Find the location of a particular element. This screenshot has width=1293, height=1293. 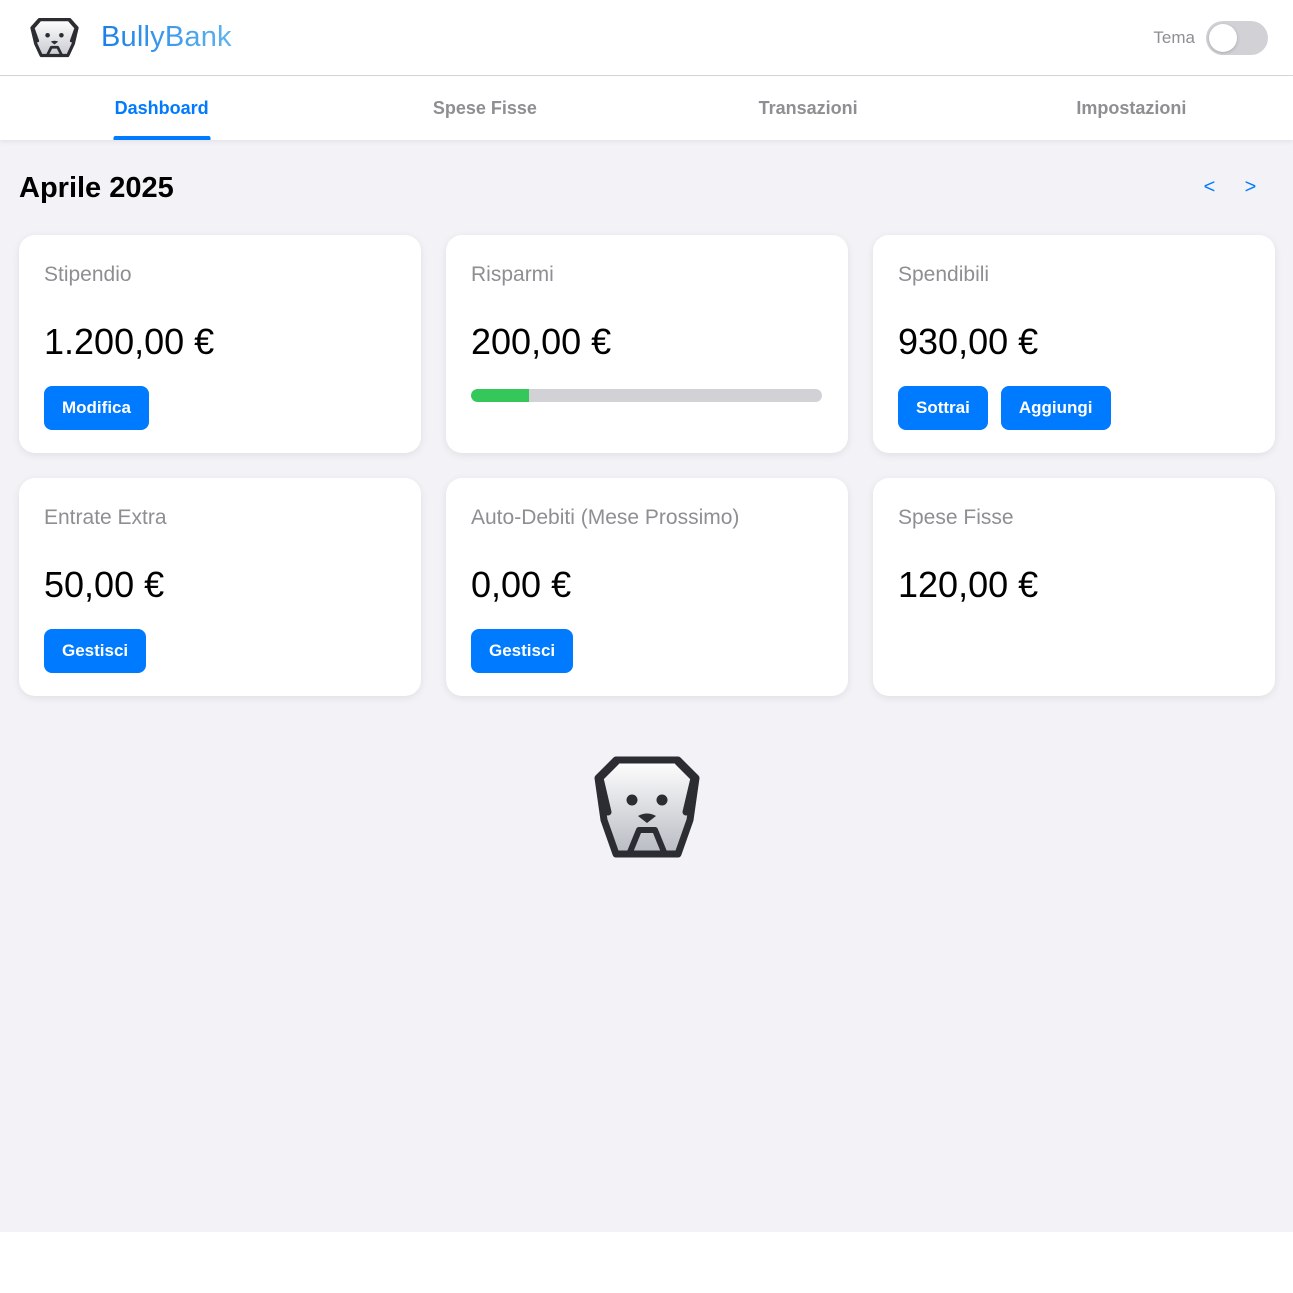

card-actions: Modifica is located at coordinates (220, 408).